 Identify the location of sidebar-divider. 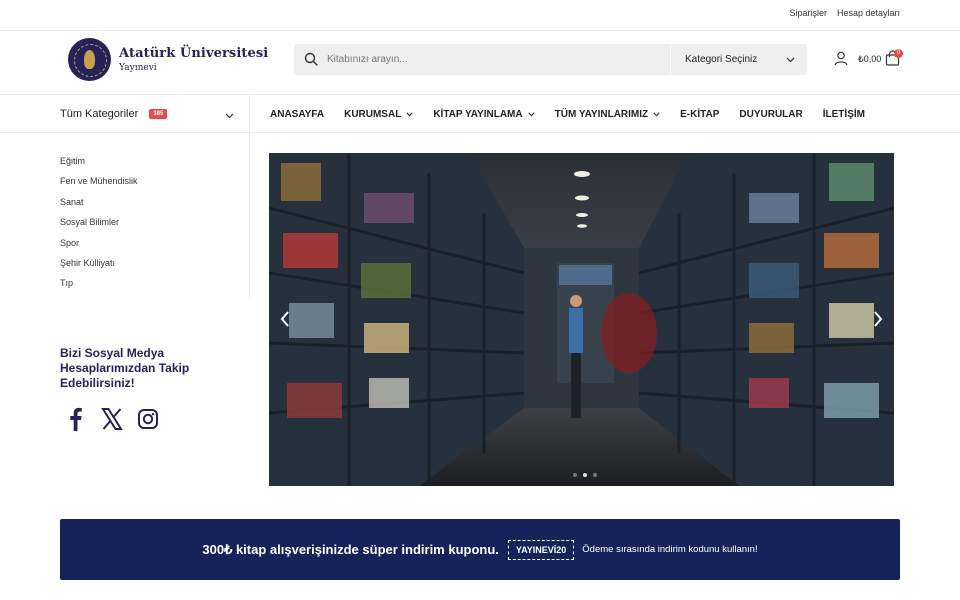
(249, 215).